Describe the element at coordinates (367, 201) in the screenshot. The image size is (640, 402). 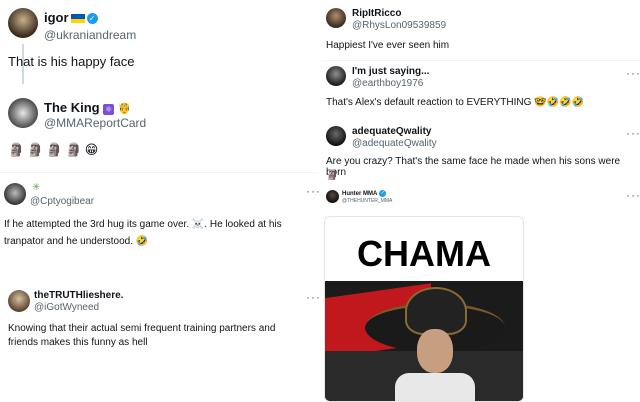
I see `user-handle: @THEHUNTER_MMA` at that location.